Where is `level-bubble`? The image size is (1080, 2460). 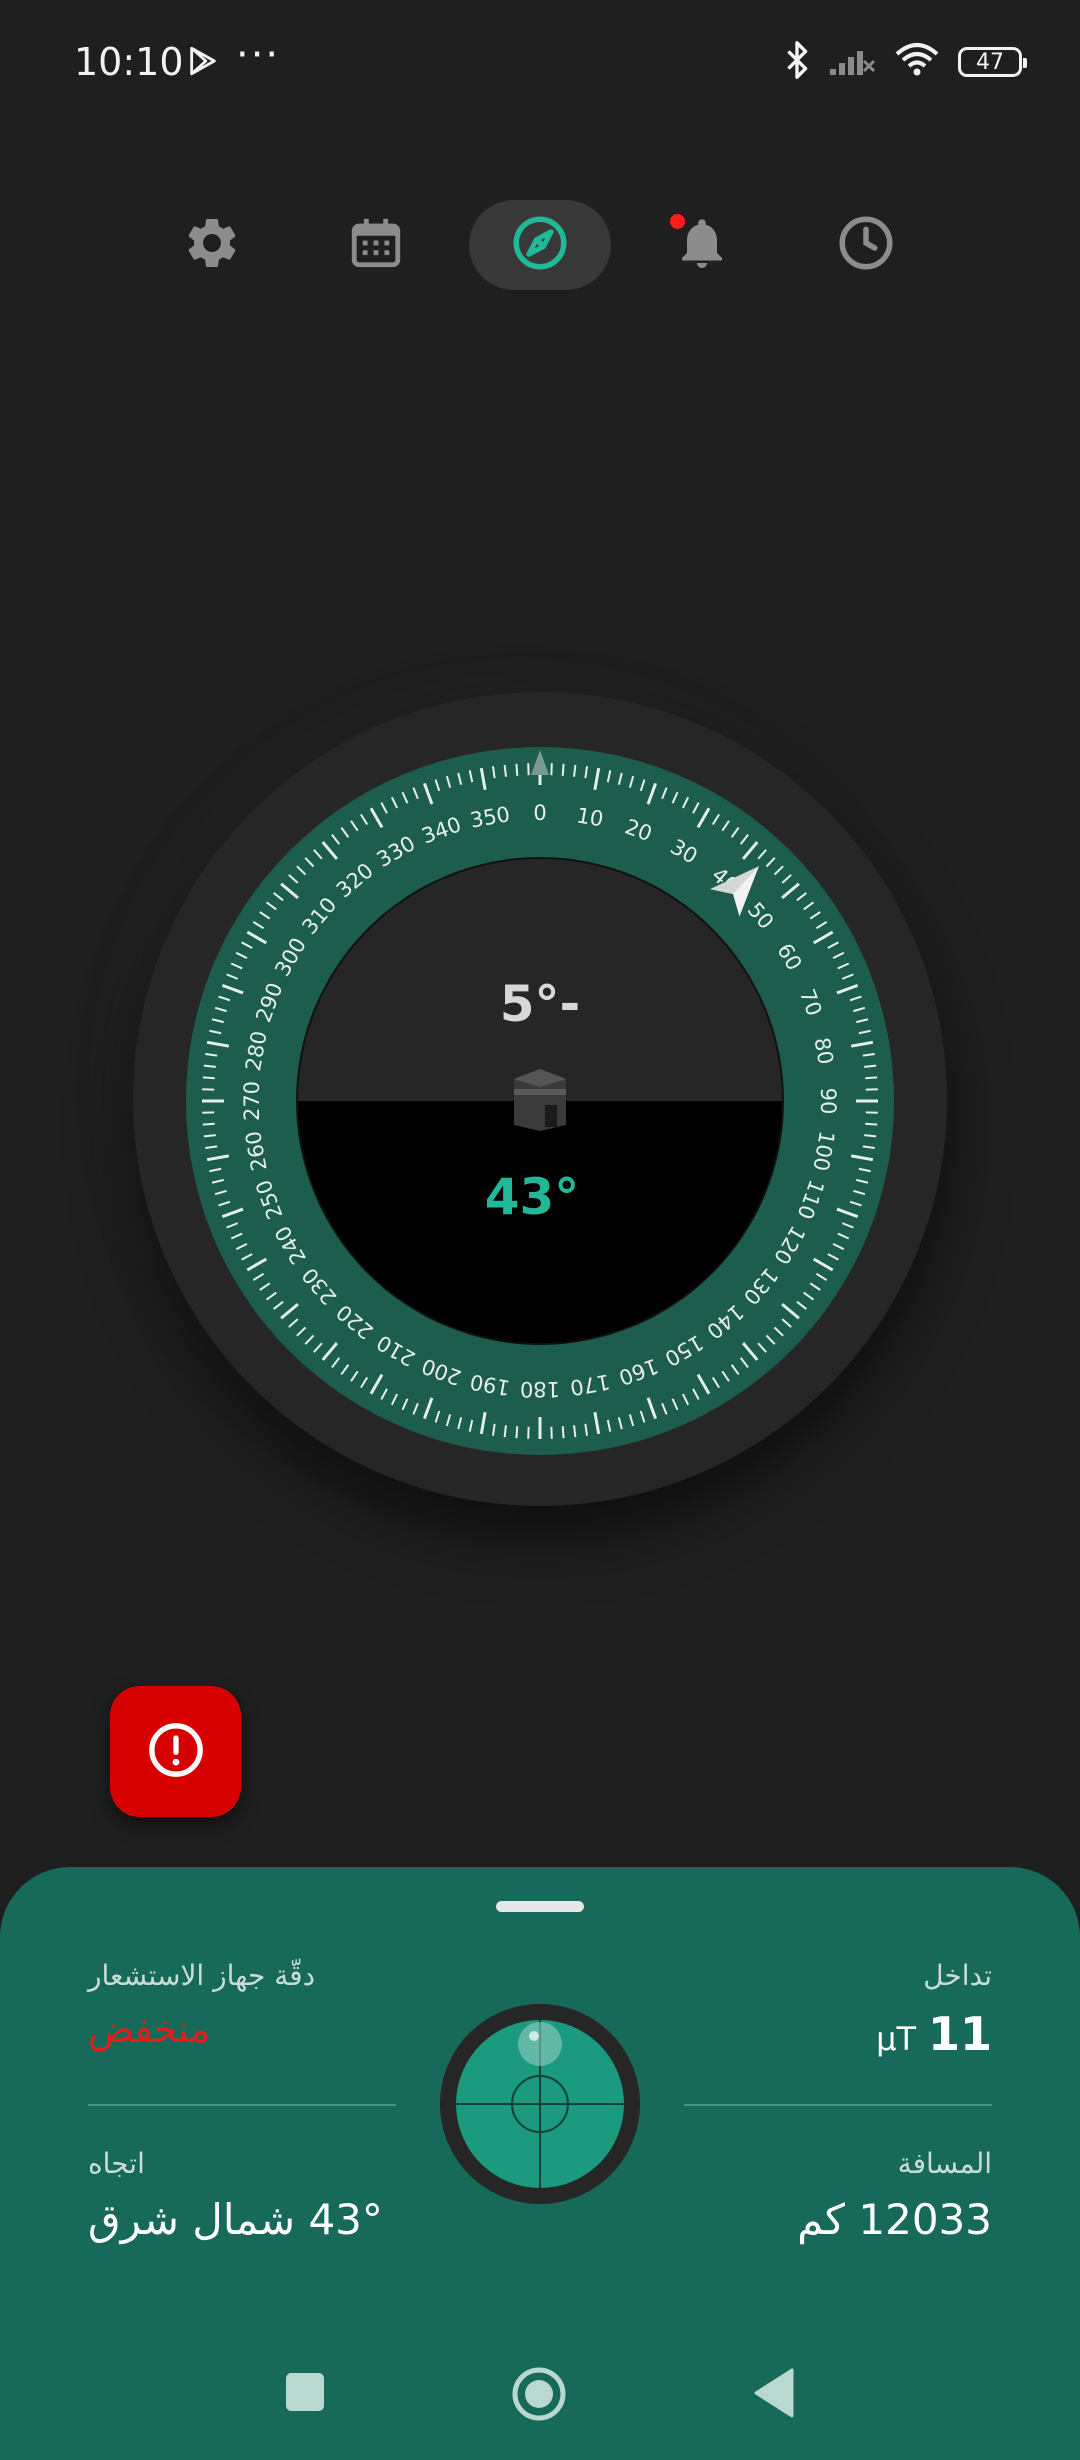 level-bubble is located at coordinates (540, 2044).